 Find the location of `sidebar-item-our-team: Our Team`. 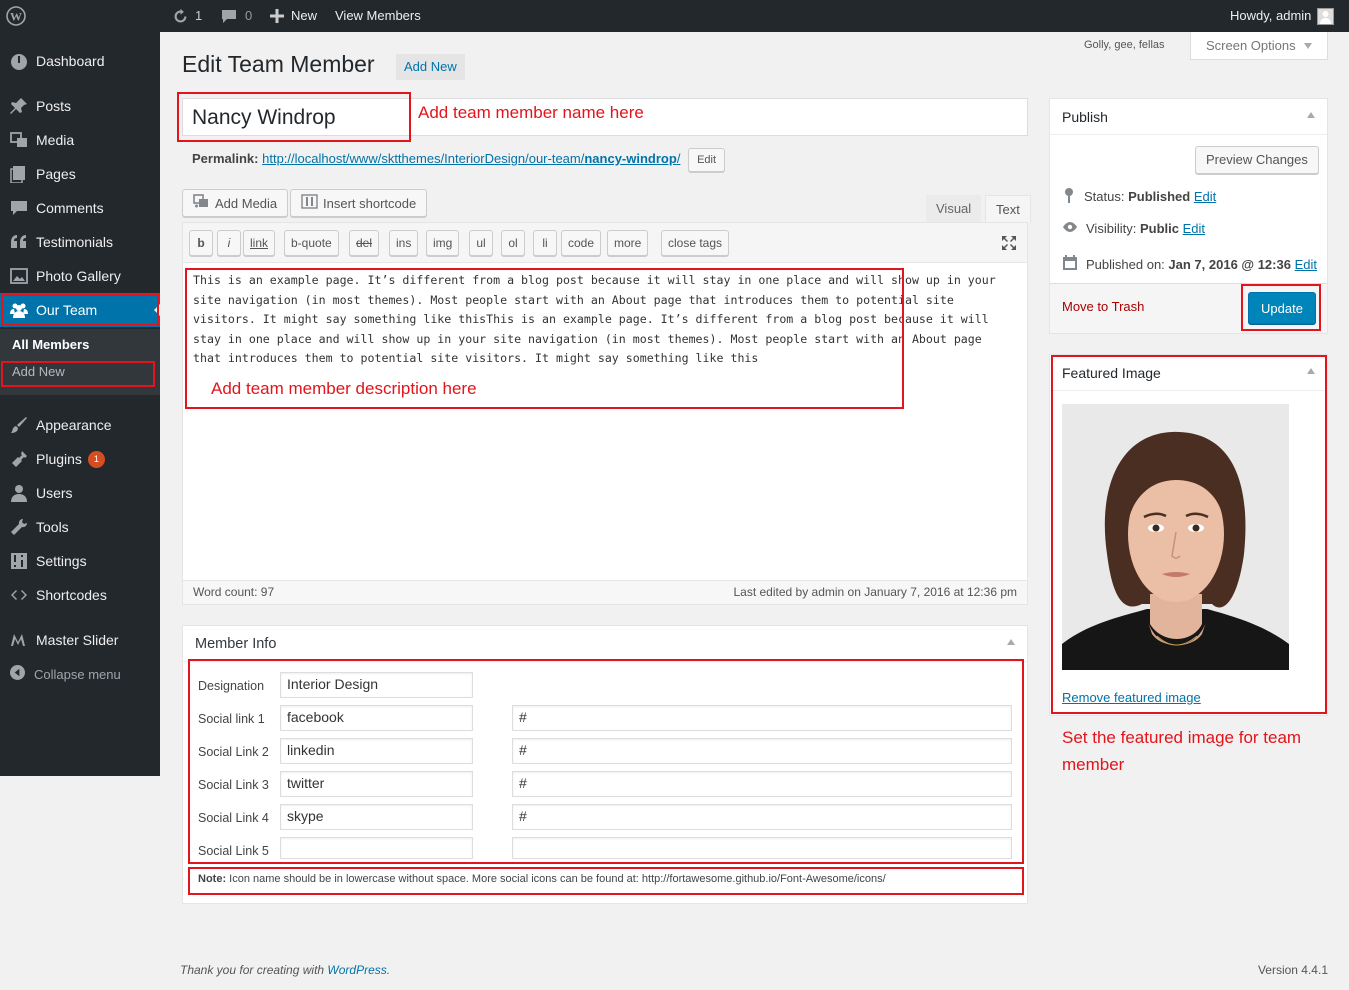

sidebar-item-our-team: Our Team is located at coordinates (80, 310).